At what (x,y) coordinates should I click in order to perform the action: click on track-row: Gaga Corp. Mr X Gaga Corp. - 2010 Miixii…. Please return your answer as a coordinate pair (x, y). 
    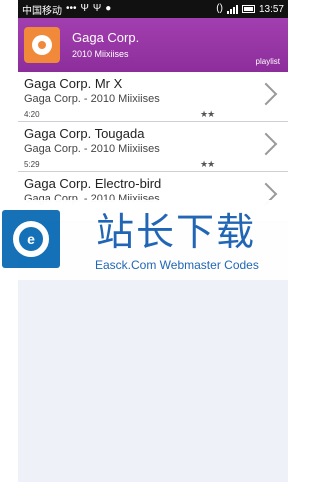
    Looking at the image, I should click on (153, 97).